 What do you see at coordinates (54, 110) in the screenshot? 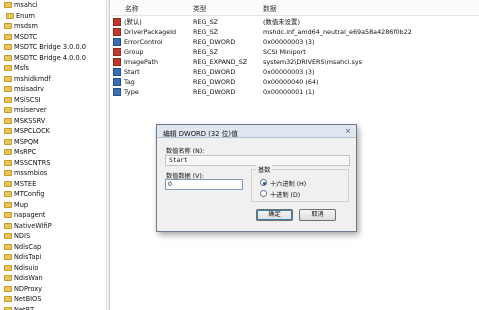
I see `tree-item: msiserver` at bounding box center [54, 110].